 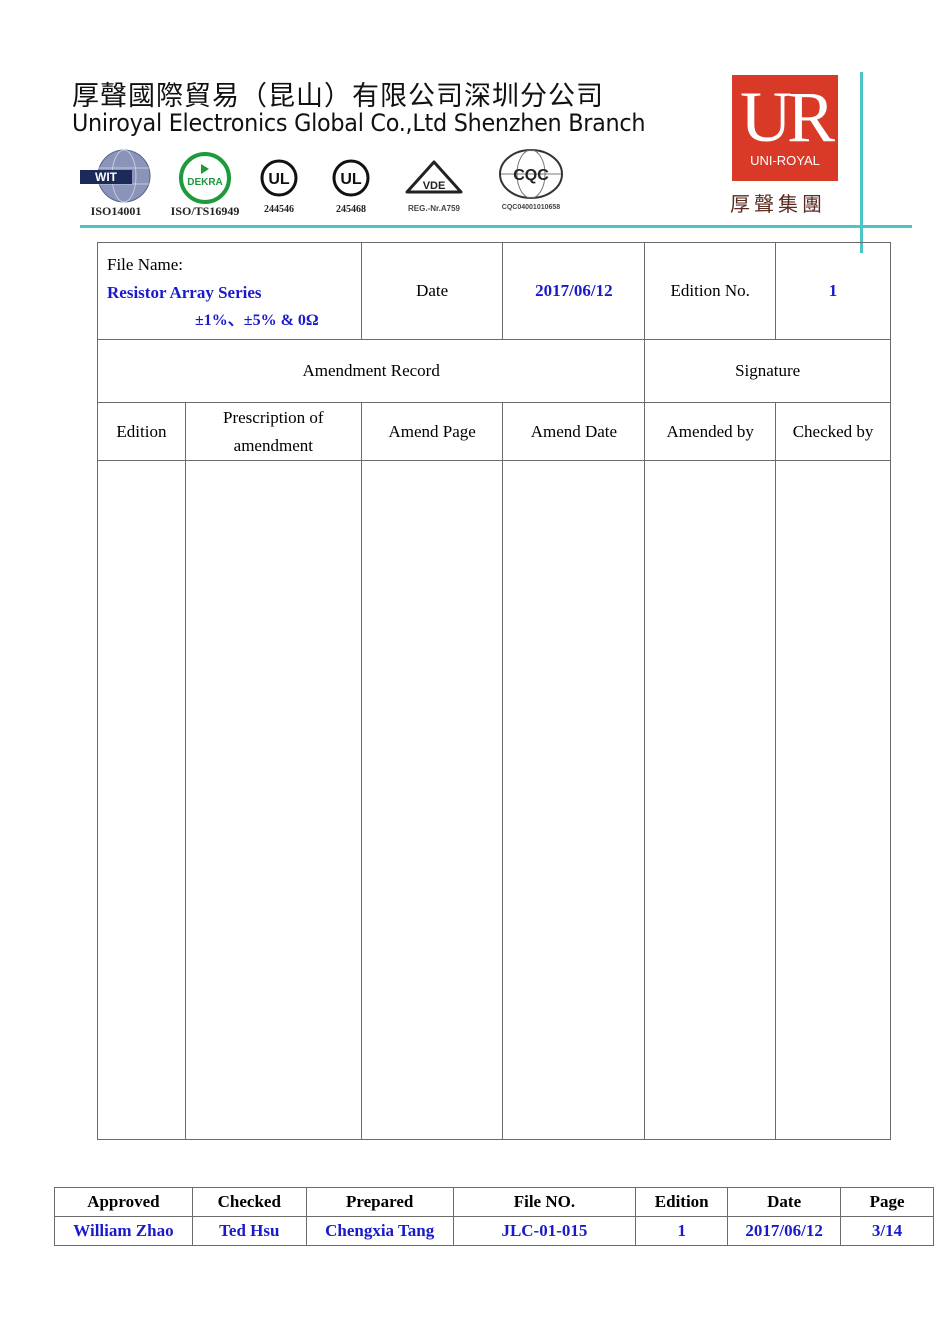 I want to click on logo-mark: UR, so click(x=787, y=117).